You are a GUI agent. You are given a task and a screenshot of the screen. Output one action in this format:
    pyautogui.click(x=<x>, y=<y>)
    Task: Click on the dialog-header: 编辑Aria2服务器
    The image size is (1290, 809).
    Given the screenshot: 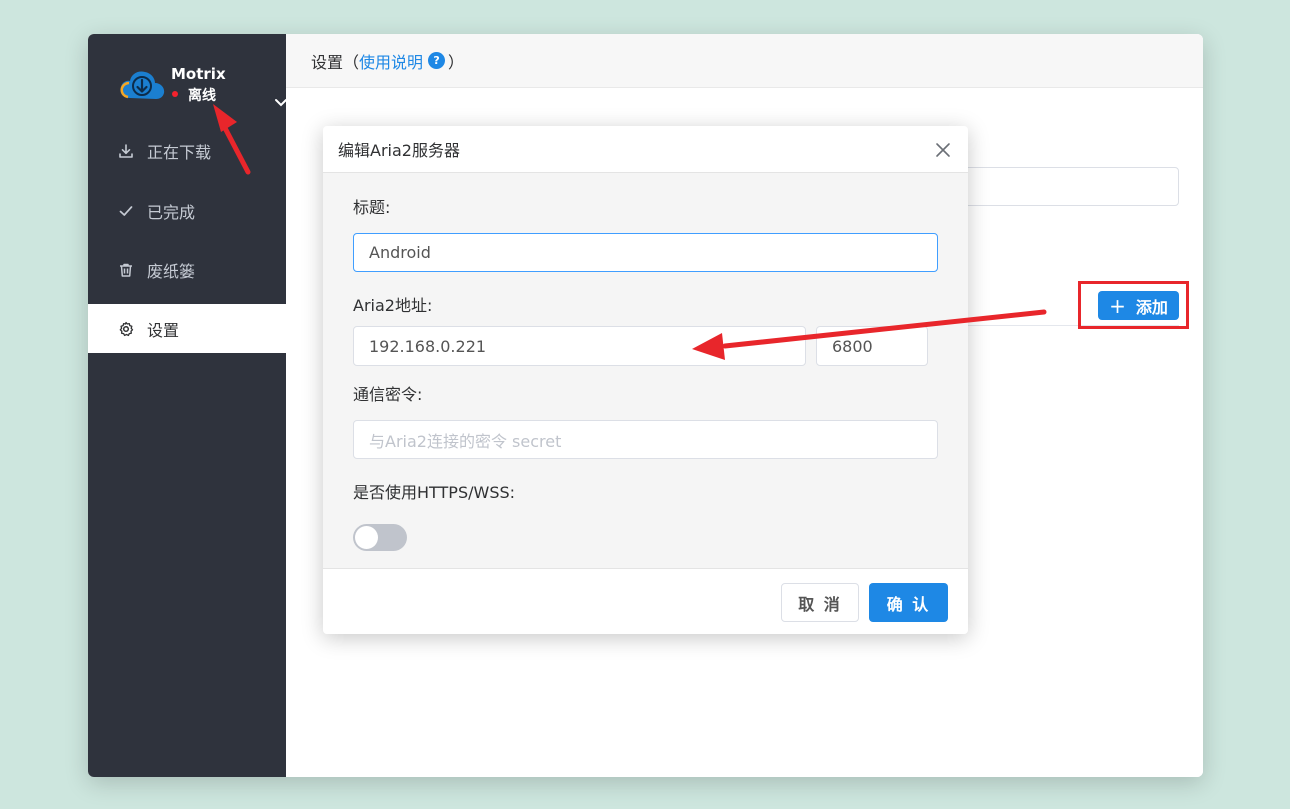 What is the action you would take?
    pyautogui.click(x=645, y=149)
    